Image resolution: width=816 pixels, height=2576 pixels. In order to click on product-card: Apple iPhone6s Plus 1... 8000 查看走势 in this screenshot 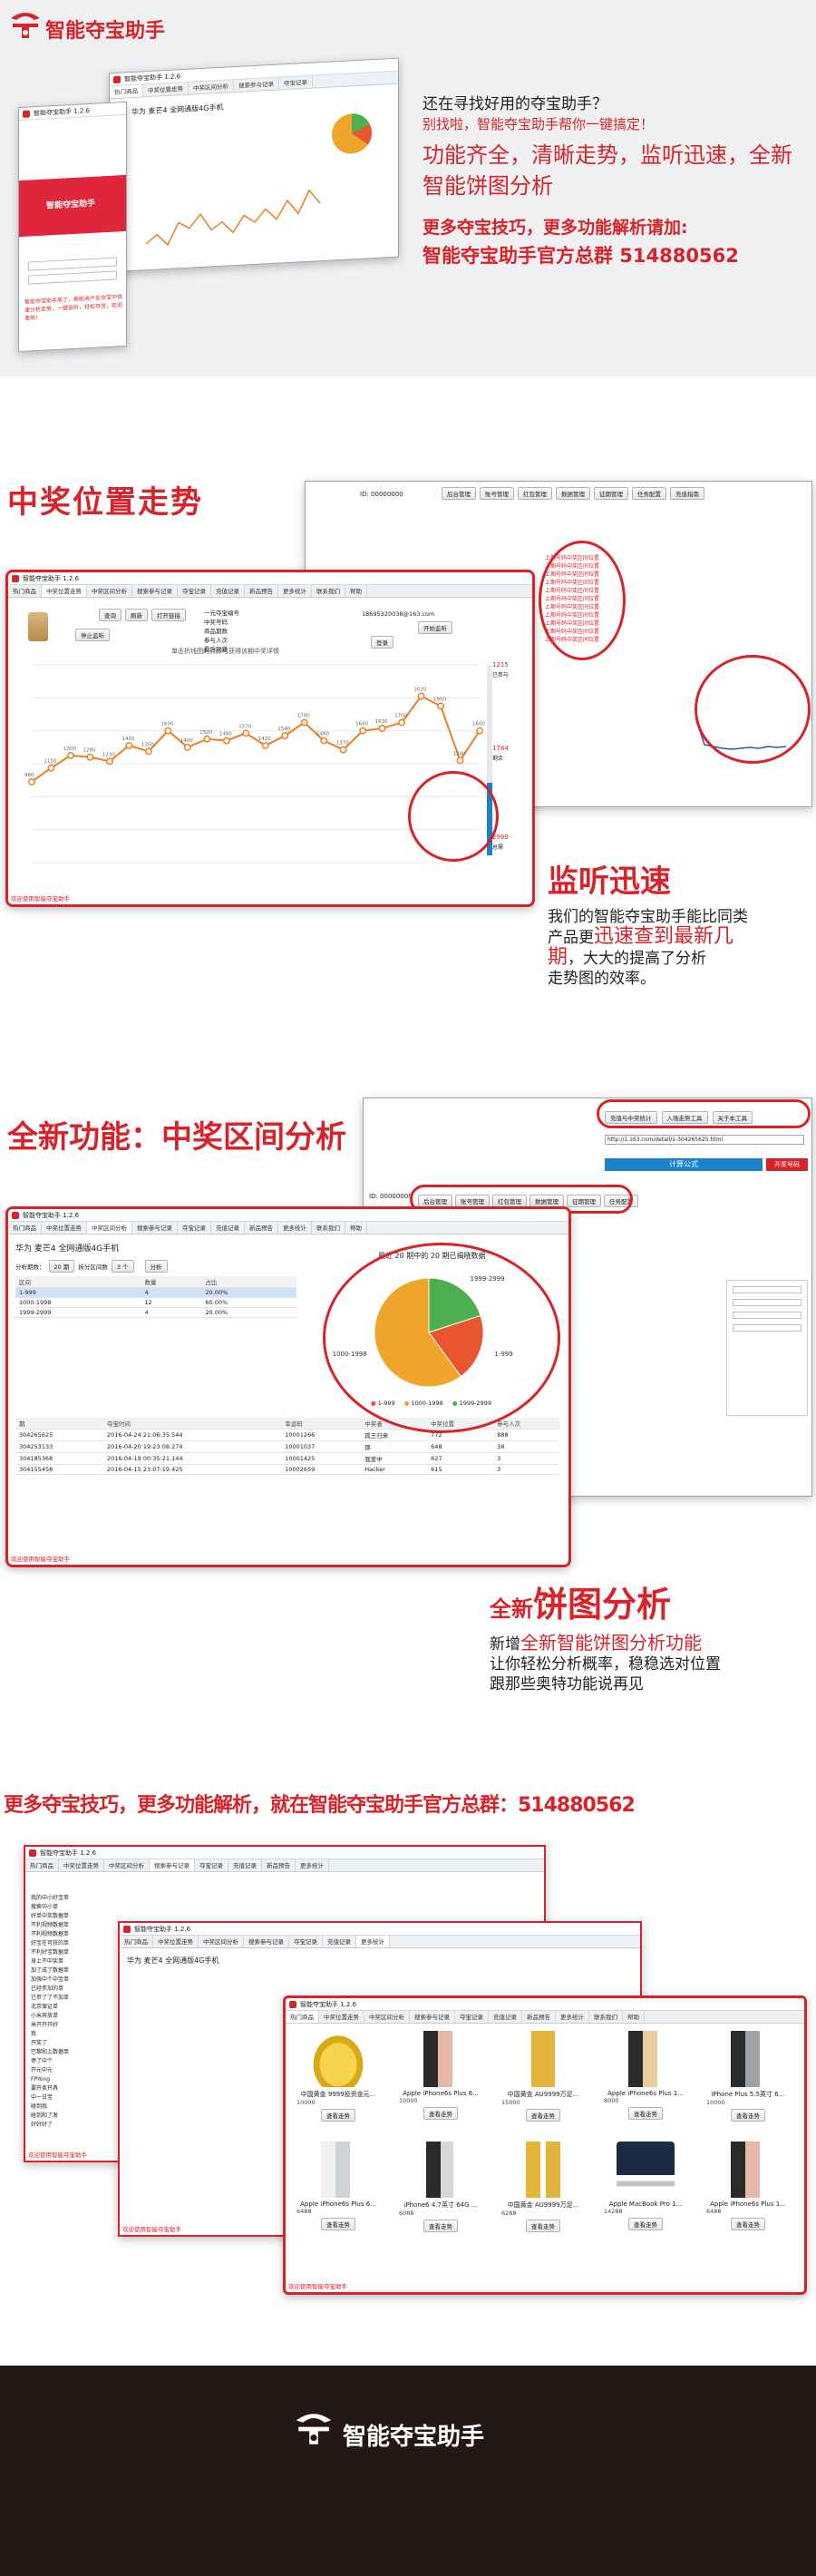, I will do `click(646, 2077)`.